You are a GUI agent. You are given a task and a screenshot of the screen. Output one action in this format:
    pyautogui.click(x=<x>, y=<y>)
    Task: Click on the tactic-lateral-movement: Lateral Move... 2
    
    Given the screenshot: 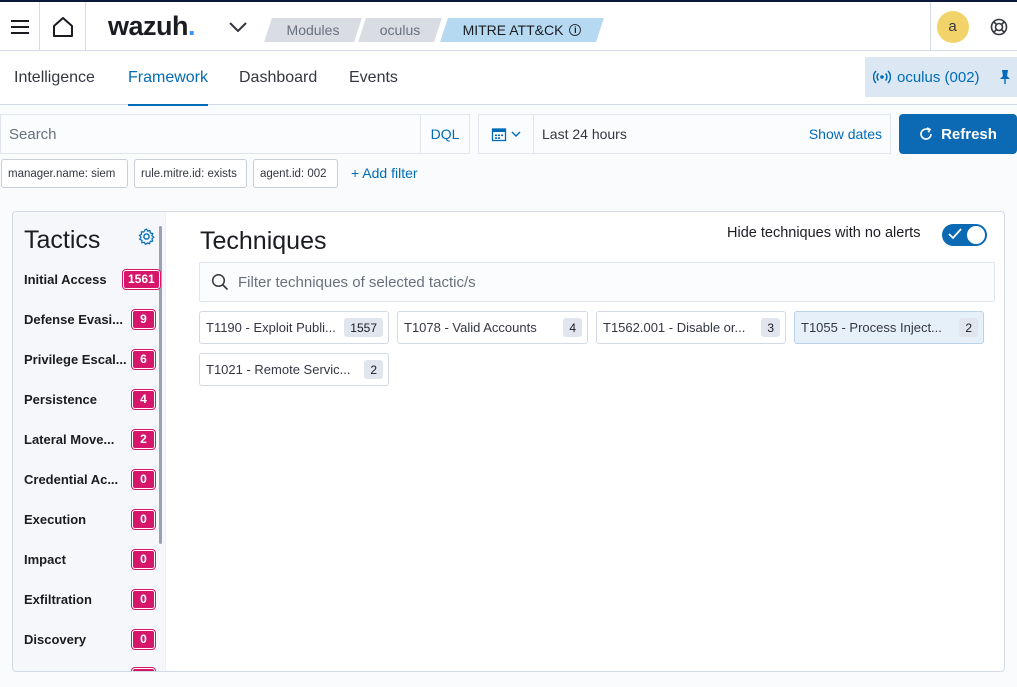 What is the action you would take?
    pyautogui.click(x=86, y=439)
    